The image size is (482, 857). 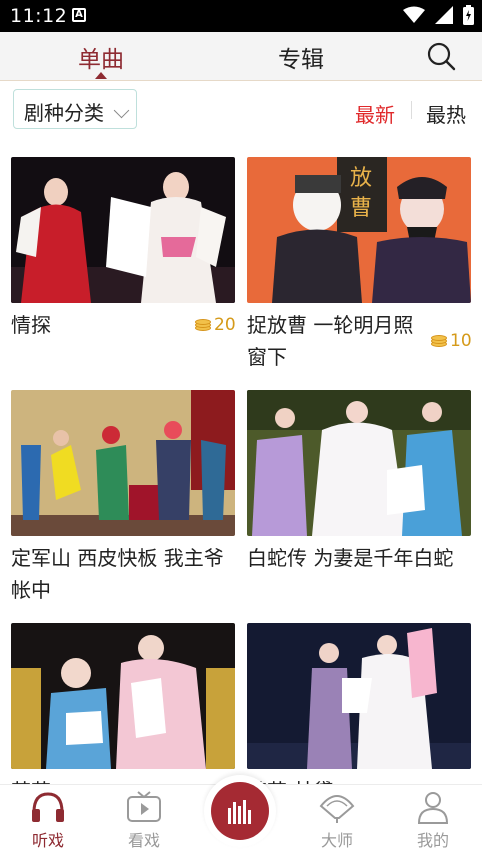 I want to click on sort-hottest-button: 最热, so click(x=446, y=113).